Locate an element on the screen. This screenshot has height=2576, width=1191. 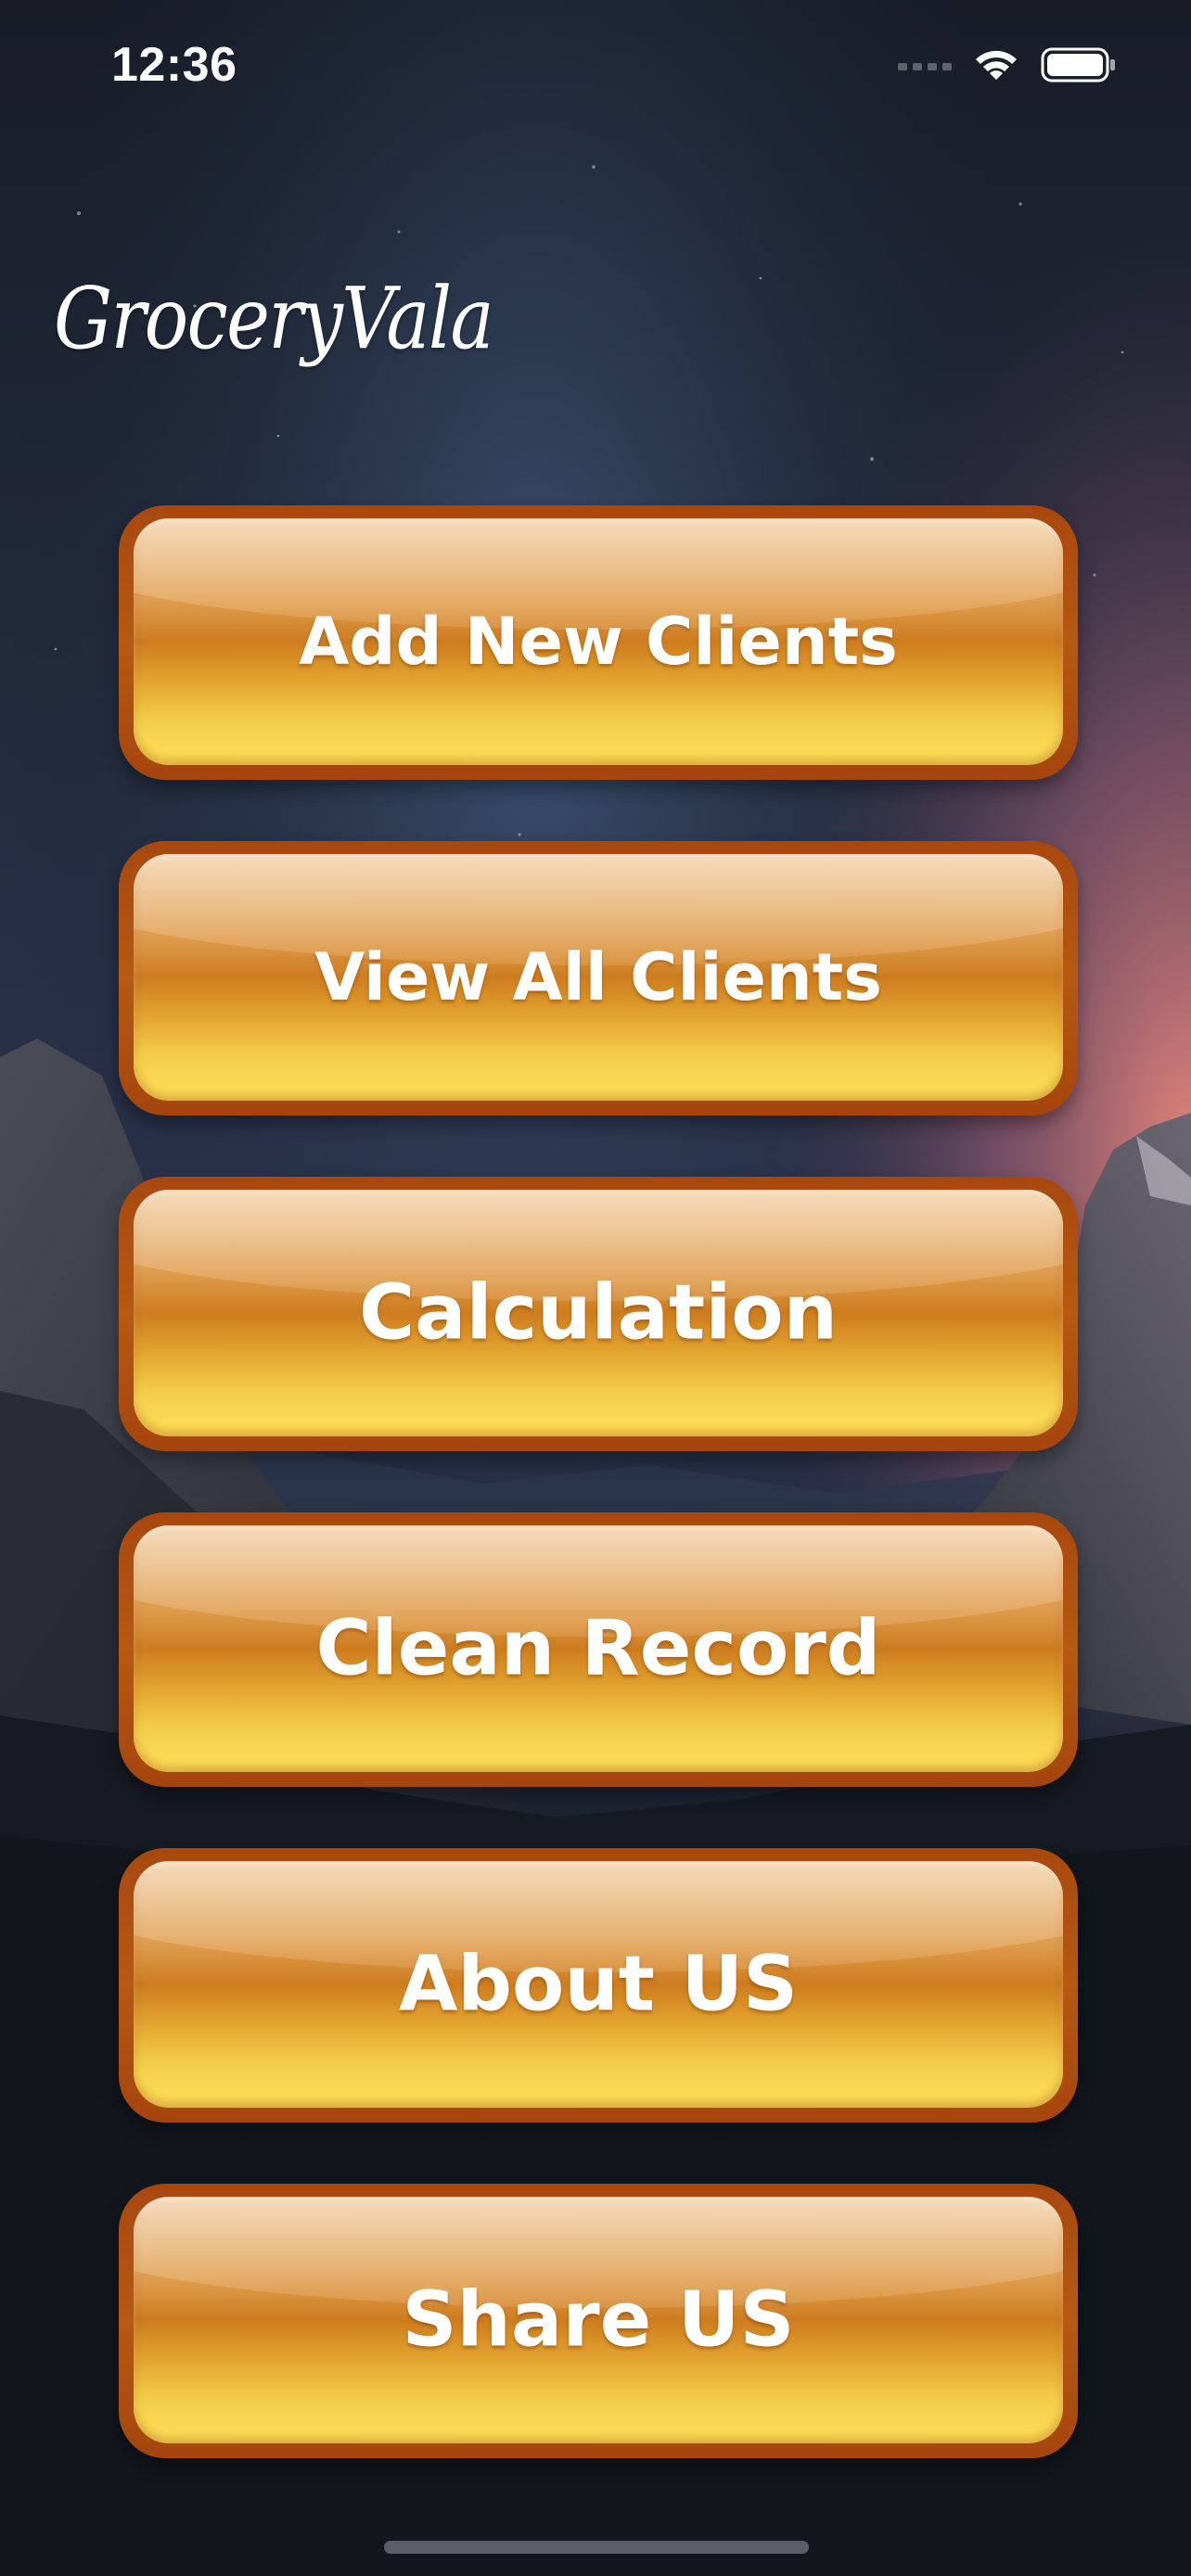
button-face: Calculation is located at coordinates (598, 1313).